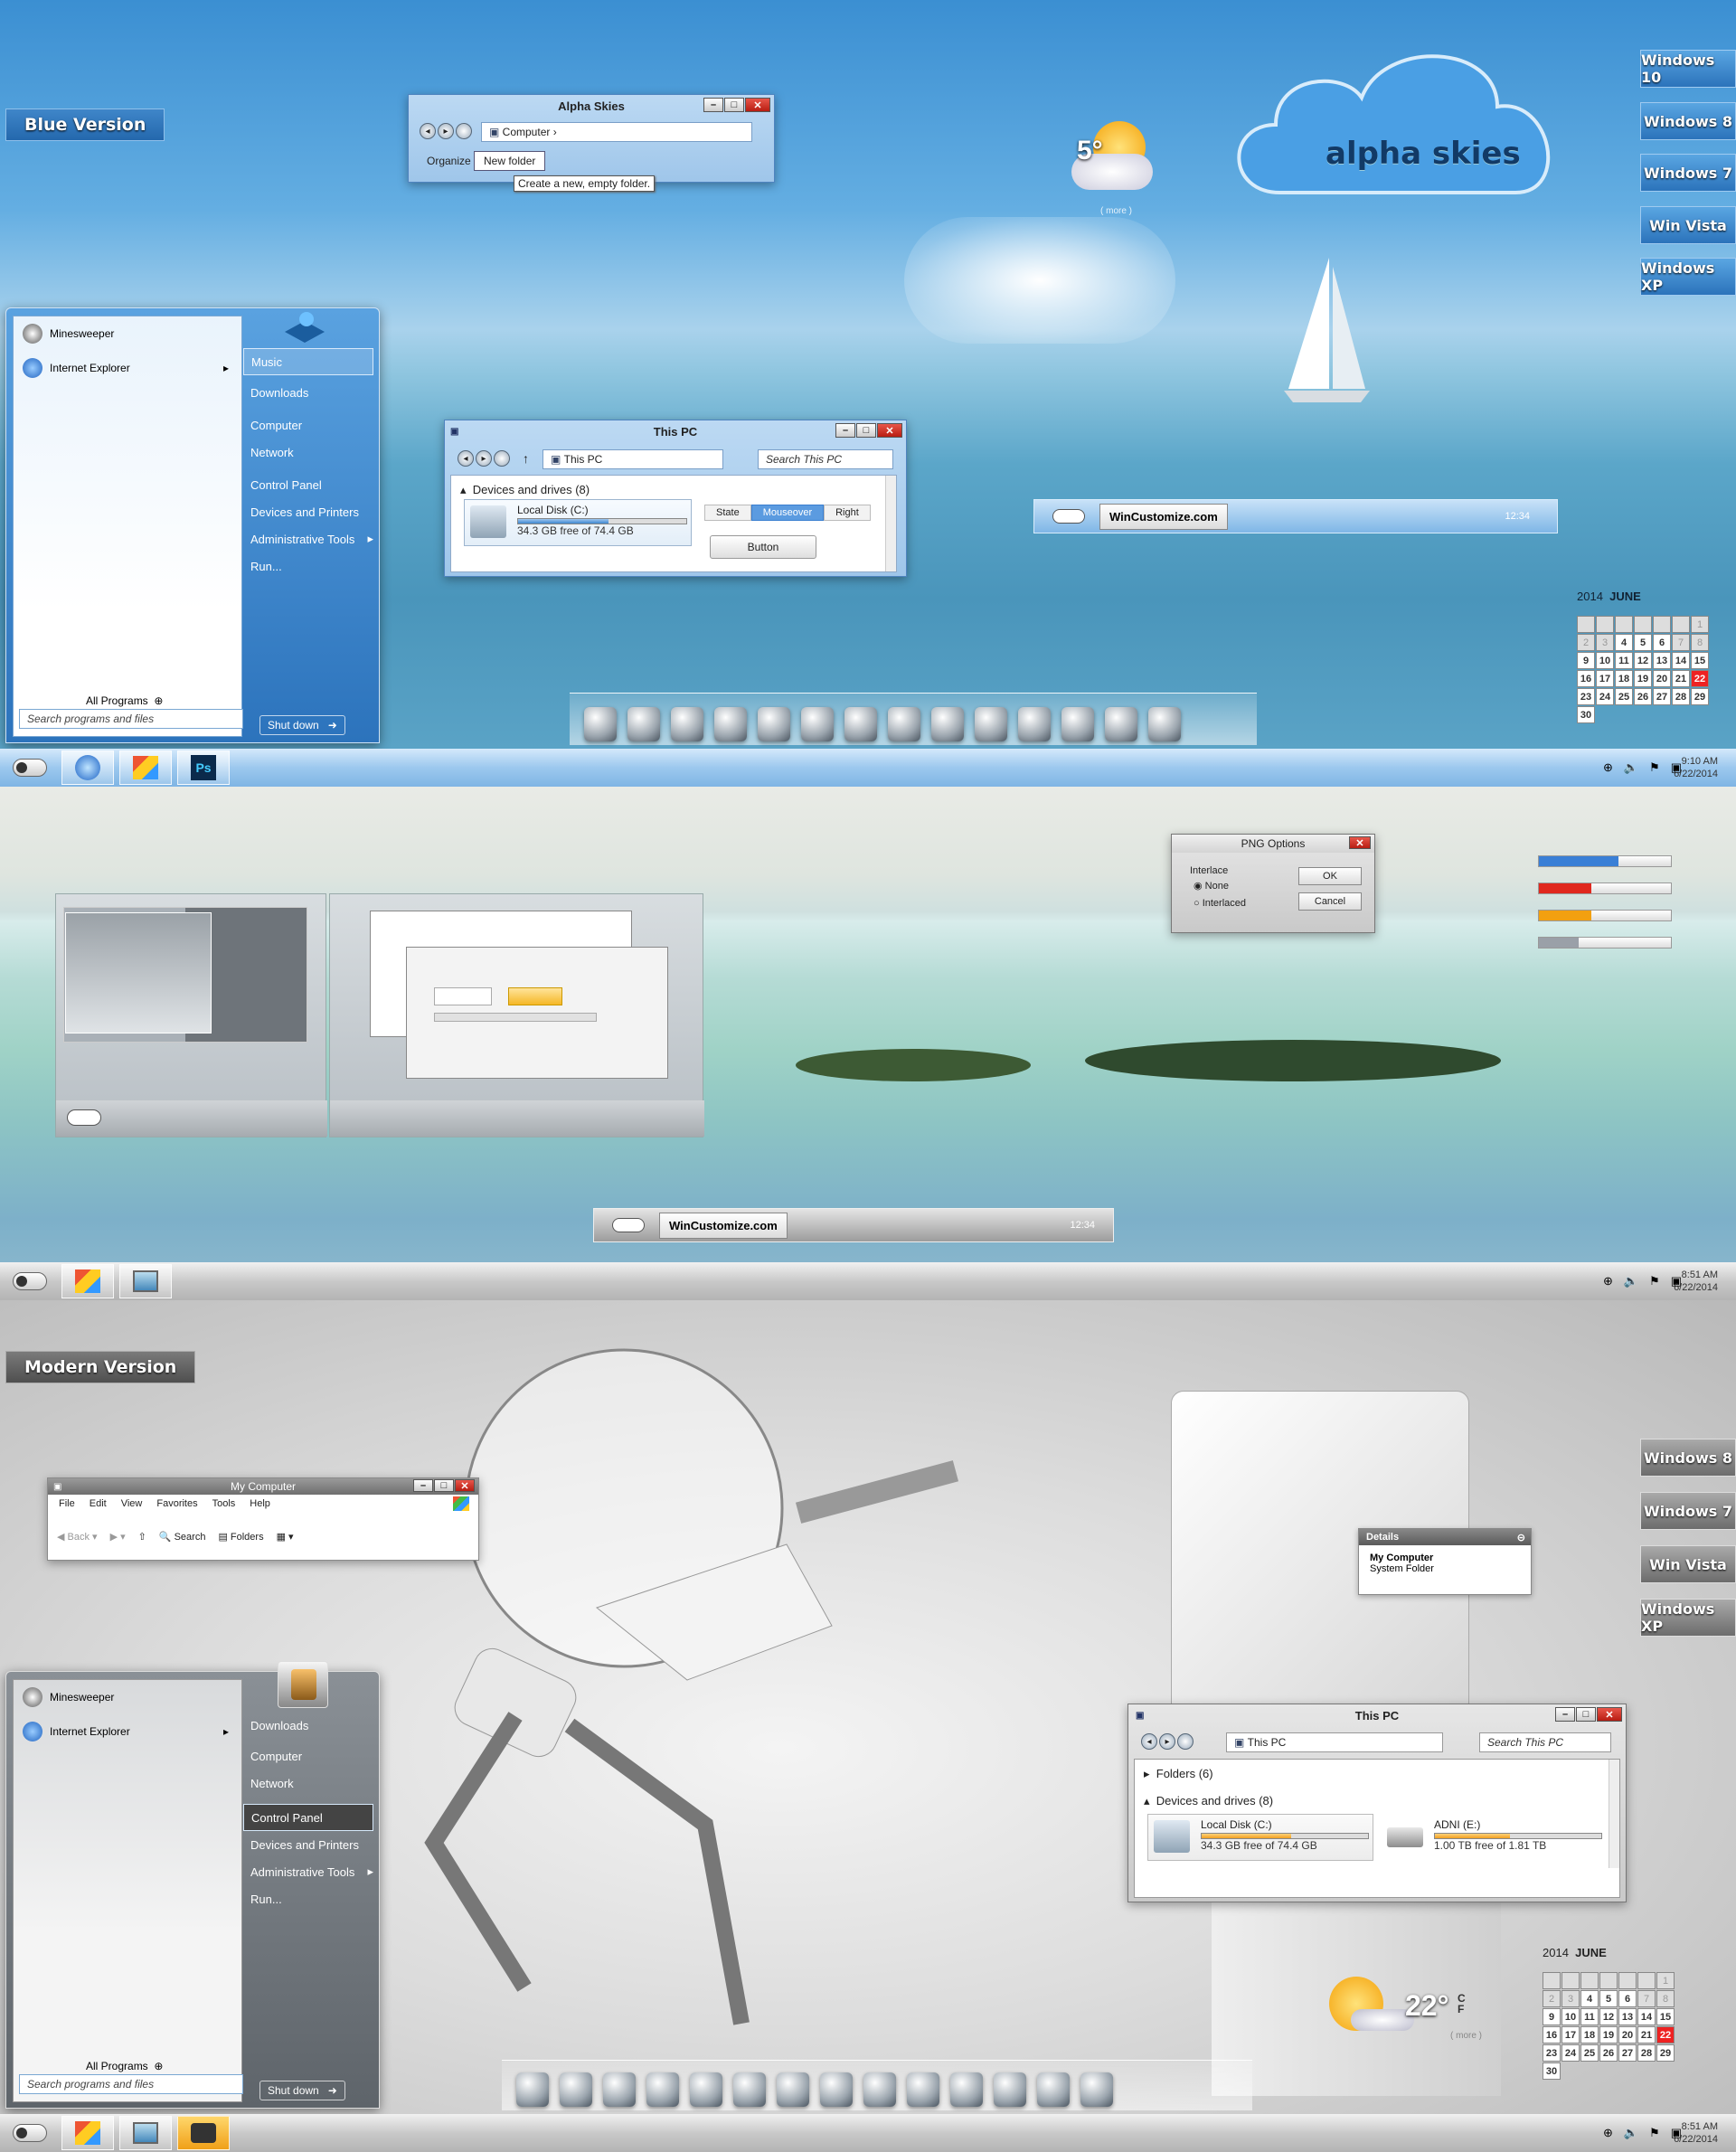 This screenshot has height=2152, width=1736. I want to click on views-button: ▦ ▾, so click(285, 1537).